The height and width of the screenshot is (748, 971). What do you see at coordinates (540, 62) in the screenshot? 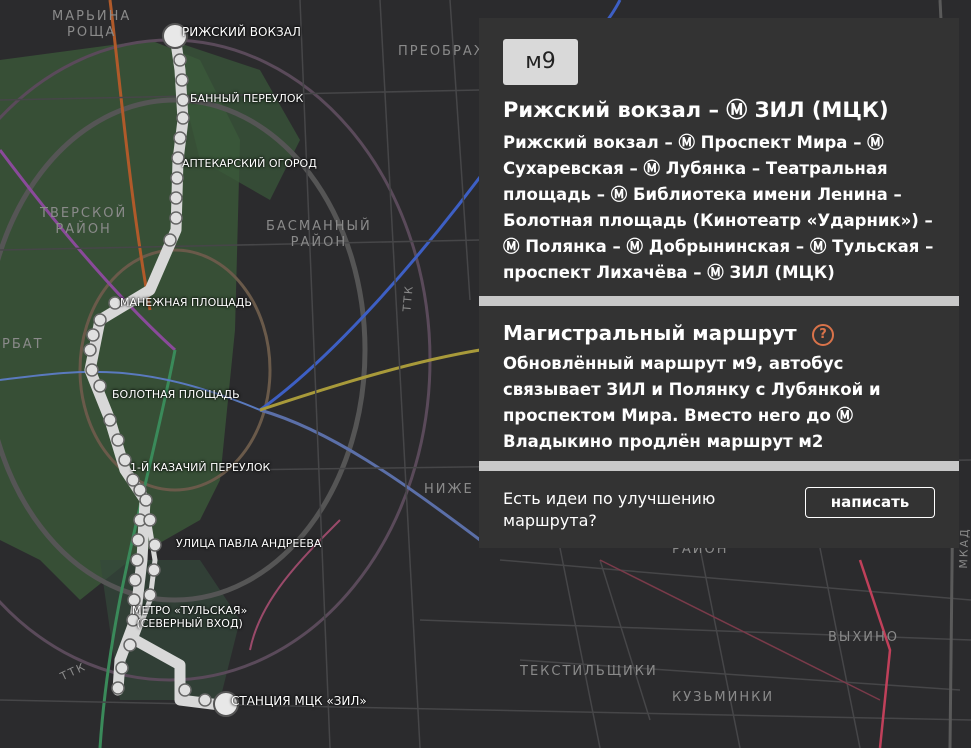
I see `route-number-badge: м9` at bounding box center [540, 62].